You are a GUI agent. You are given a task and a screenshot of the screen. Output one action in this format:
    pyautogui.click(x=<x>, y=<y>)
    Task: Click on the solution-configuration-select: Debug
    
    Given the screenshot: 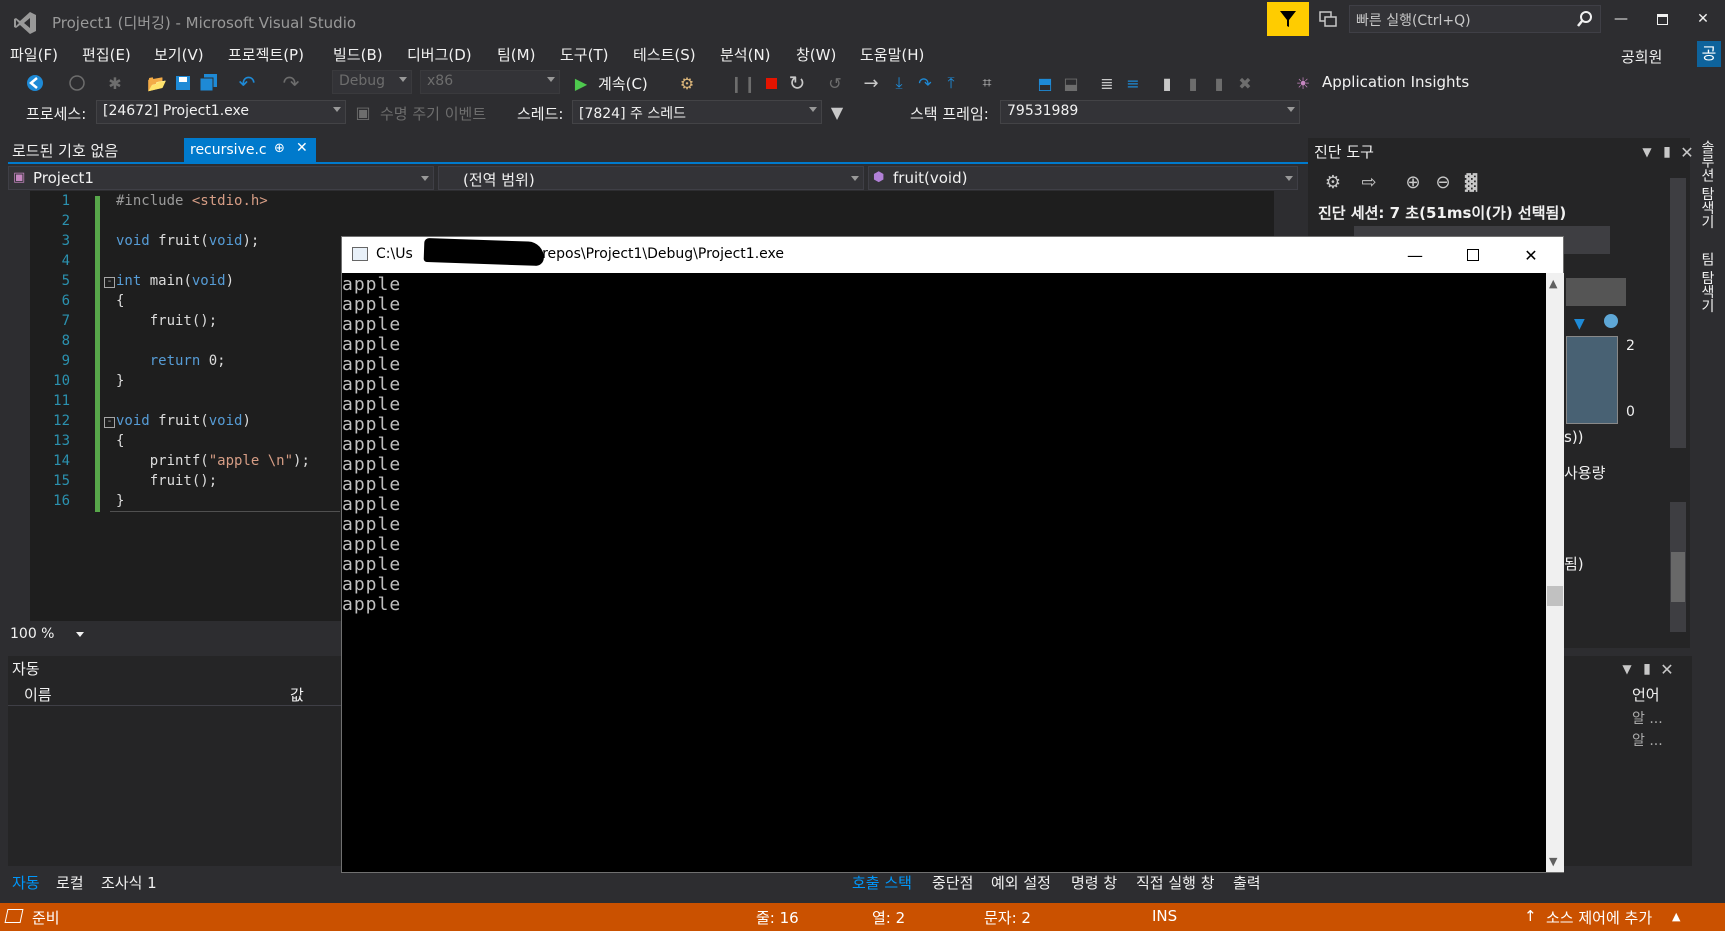 What is the action you would take?
    pyautogui.click(x=372, y=82)
    